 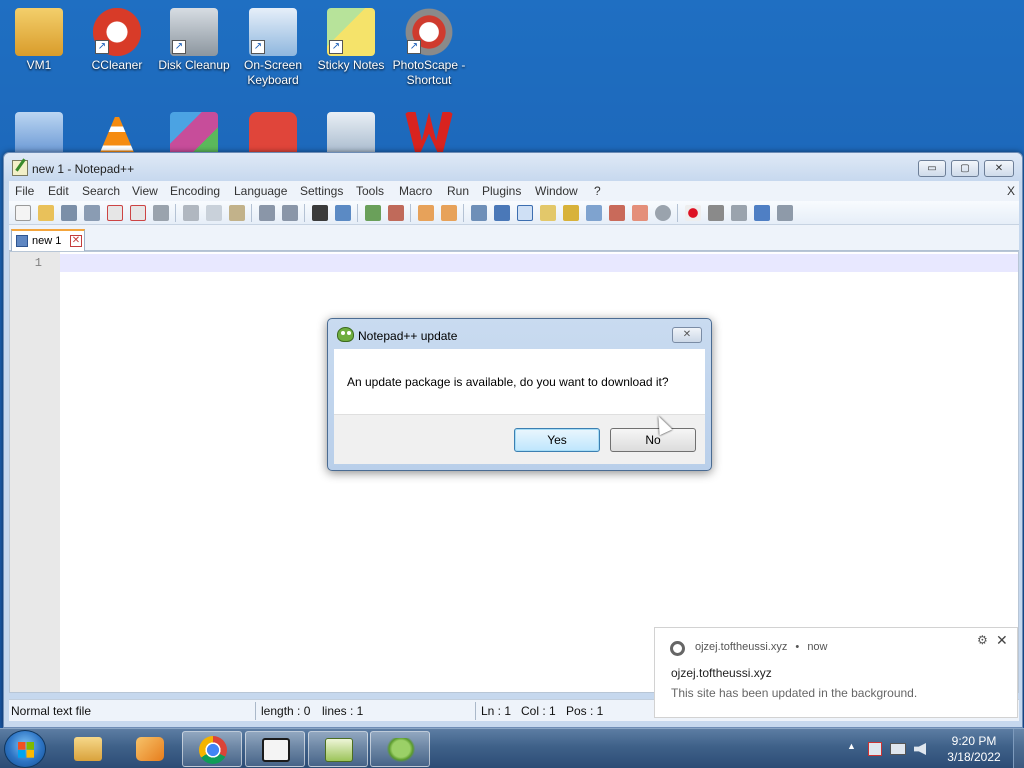 I want to click on tab-label: new 1, so click(x=47, y=241).